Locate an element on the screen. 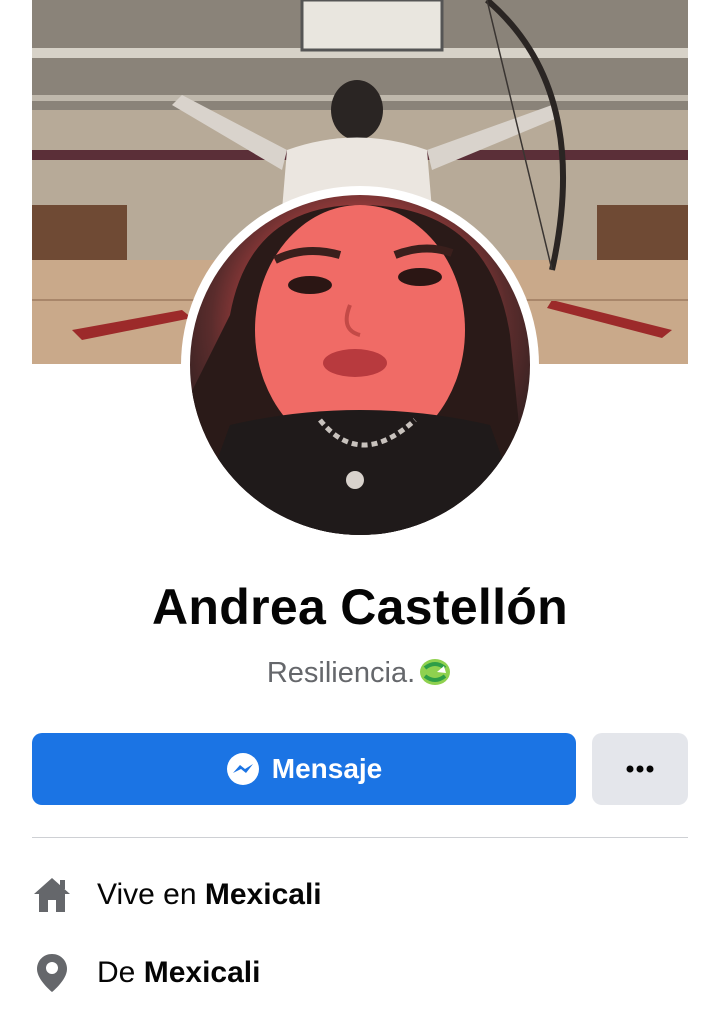 Image resolution: width=720 pixels, height=1019 pixels. detail-text: De Mexicali is located at coordinates (178, 973).